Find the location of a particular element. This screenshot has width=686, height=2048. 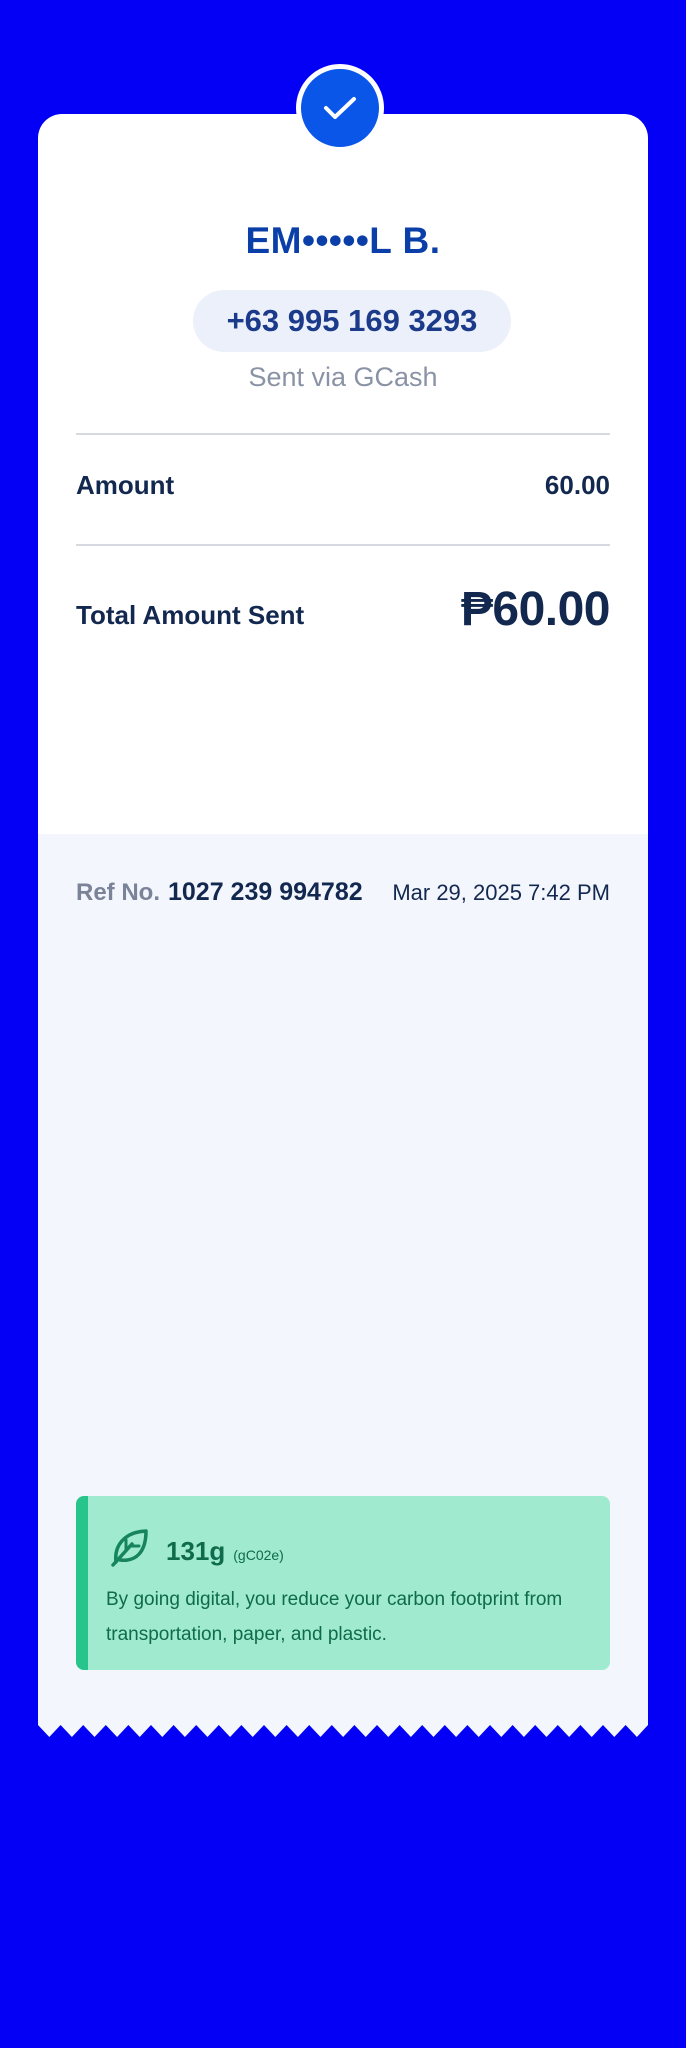

checkmark-icon is located at coordinates (340, 108).